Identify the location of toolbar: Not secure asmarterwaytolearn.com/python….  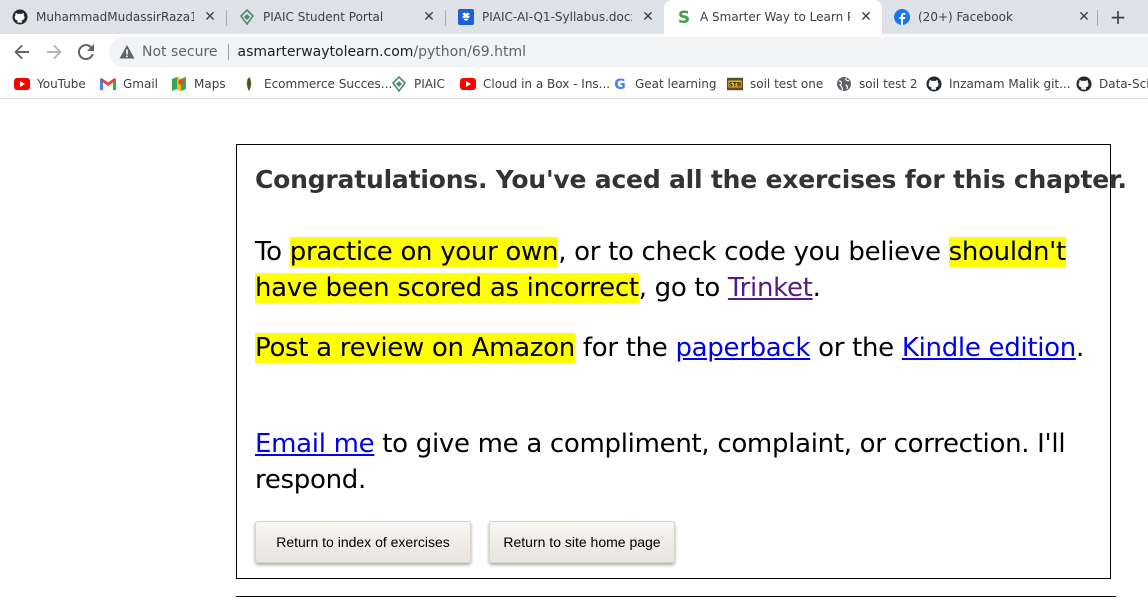
(574, 52).